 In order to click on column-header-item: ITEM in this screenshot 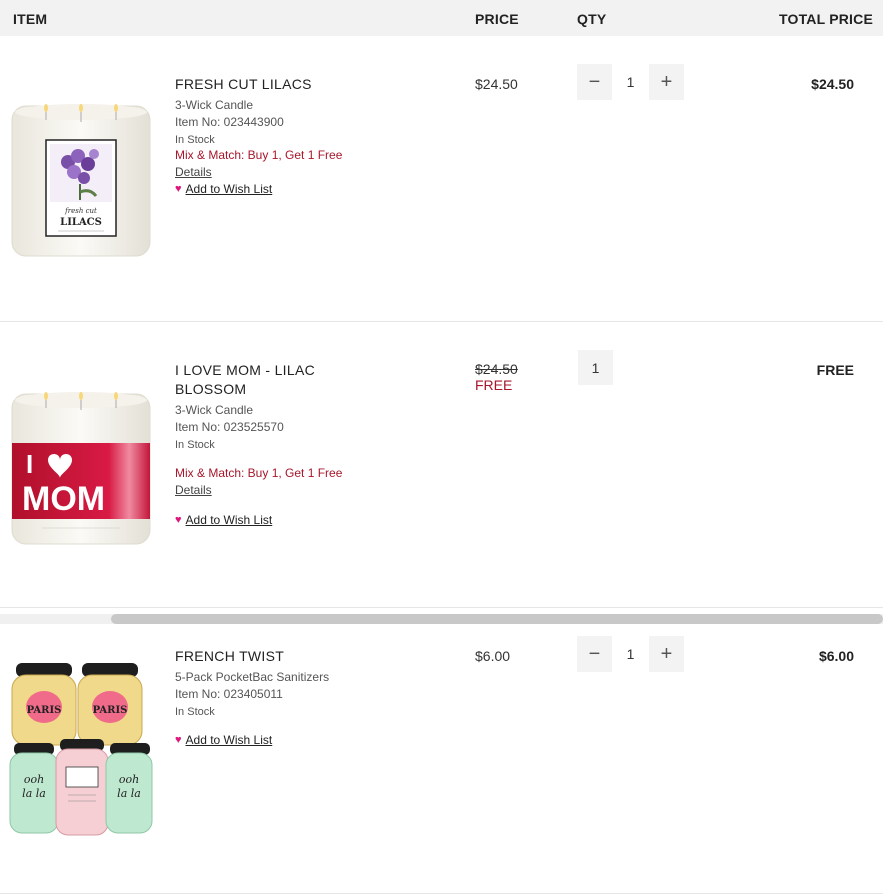, I will do `click(30, 19)`.